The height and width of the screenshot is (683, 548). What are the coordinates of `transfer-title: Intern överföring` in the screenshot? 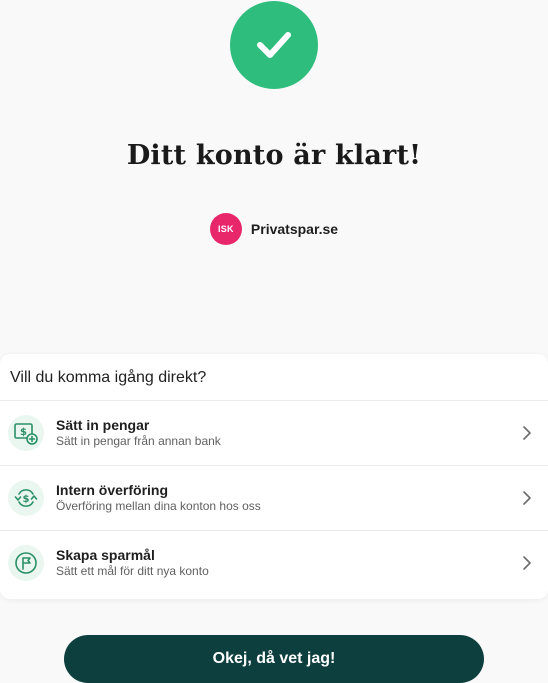 It's located at (112, 490).